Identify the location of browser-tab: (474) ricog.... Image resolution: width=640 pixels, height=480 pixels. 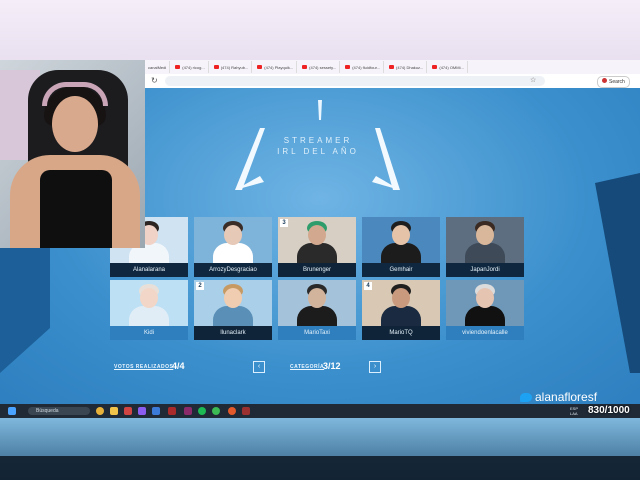
(190, 67).